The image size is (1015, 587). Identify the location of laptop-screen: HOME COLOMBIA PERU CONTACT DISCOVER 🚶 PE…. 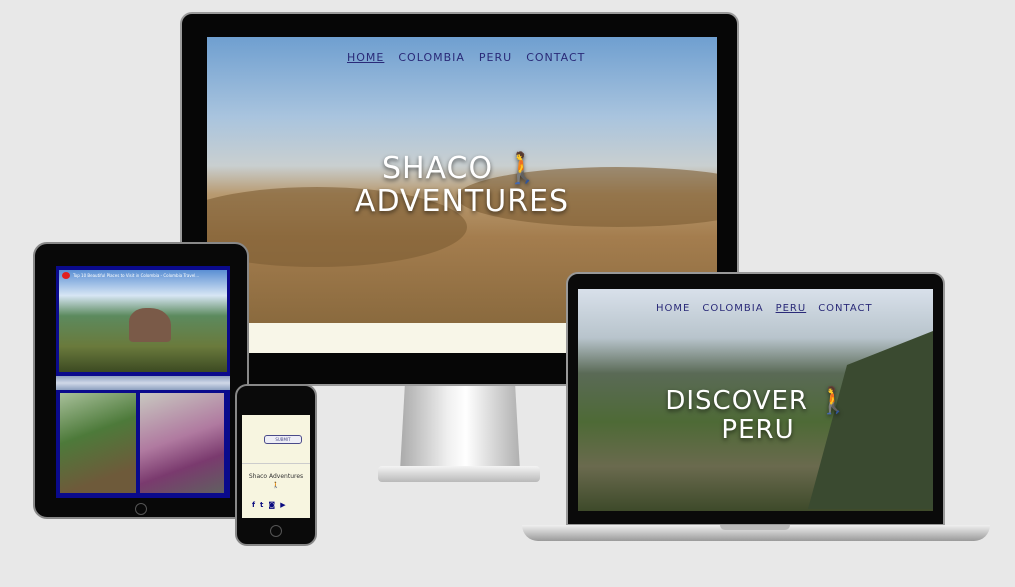
(755, 400).